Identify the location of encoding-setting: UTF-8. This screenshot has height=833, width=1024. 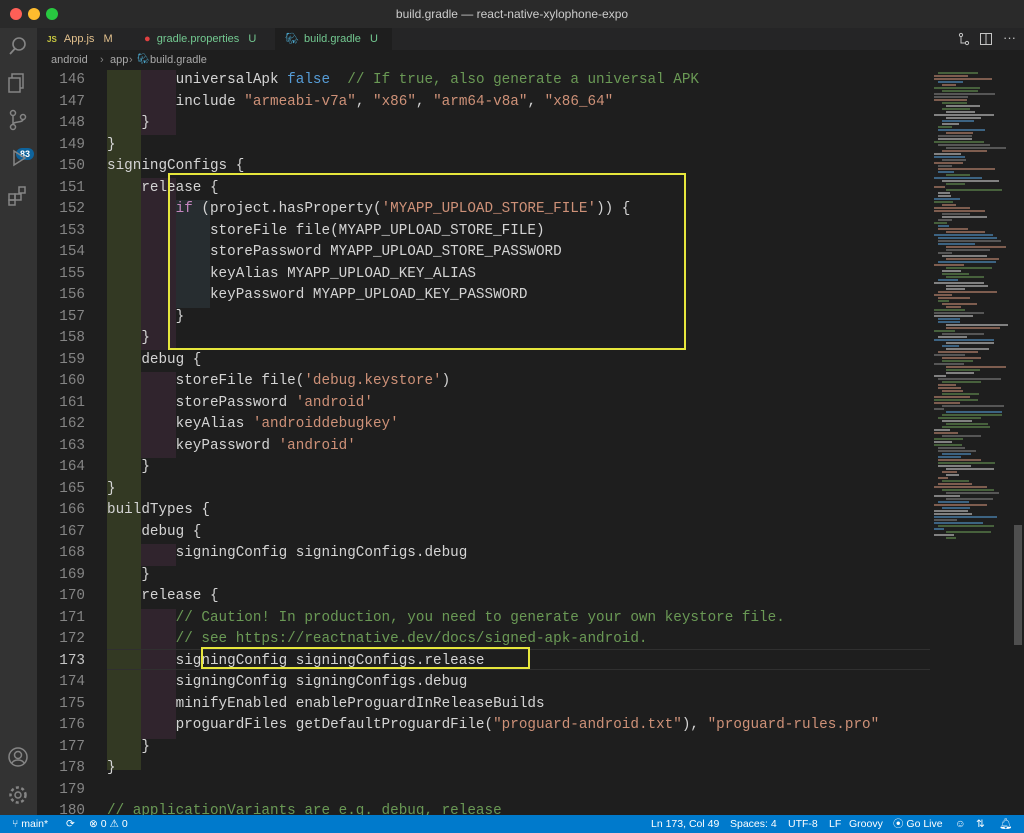
(803, 824).